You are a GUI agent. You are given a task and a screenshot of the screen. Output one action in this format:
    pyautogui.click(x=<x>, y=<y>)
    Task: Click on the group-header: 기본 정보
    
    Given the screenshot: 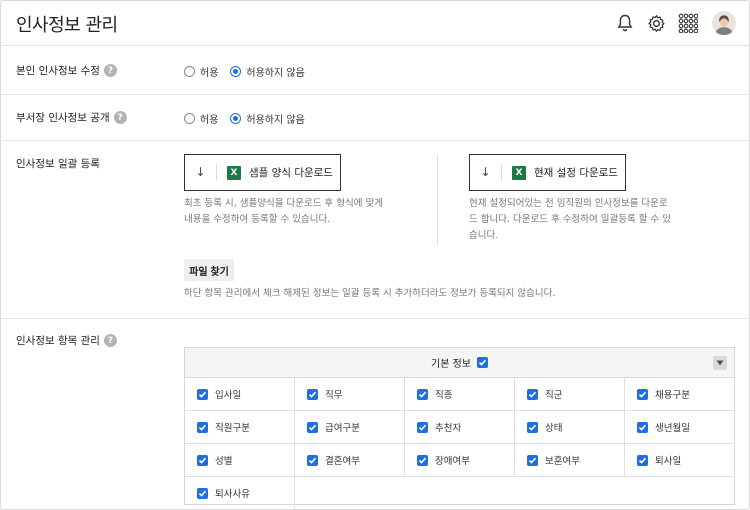 What is the action you would take?
    pyautogui.click(x=459, y=363)
    